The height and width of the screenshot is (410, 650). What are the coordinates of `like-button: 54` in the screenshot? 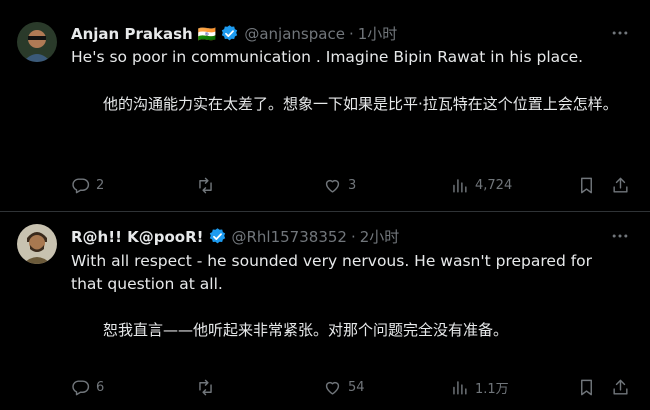 It's located at (344, 387).